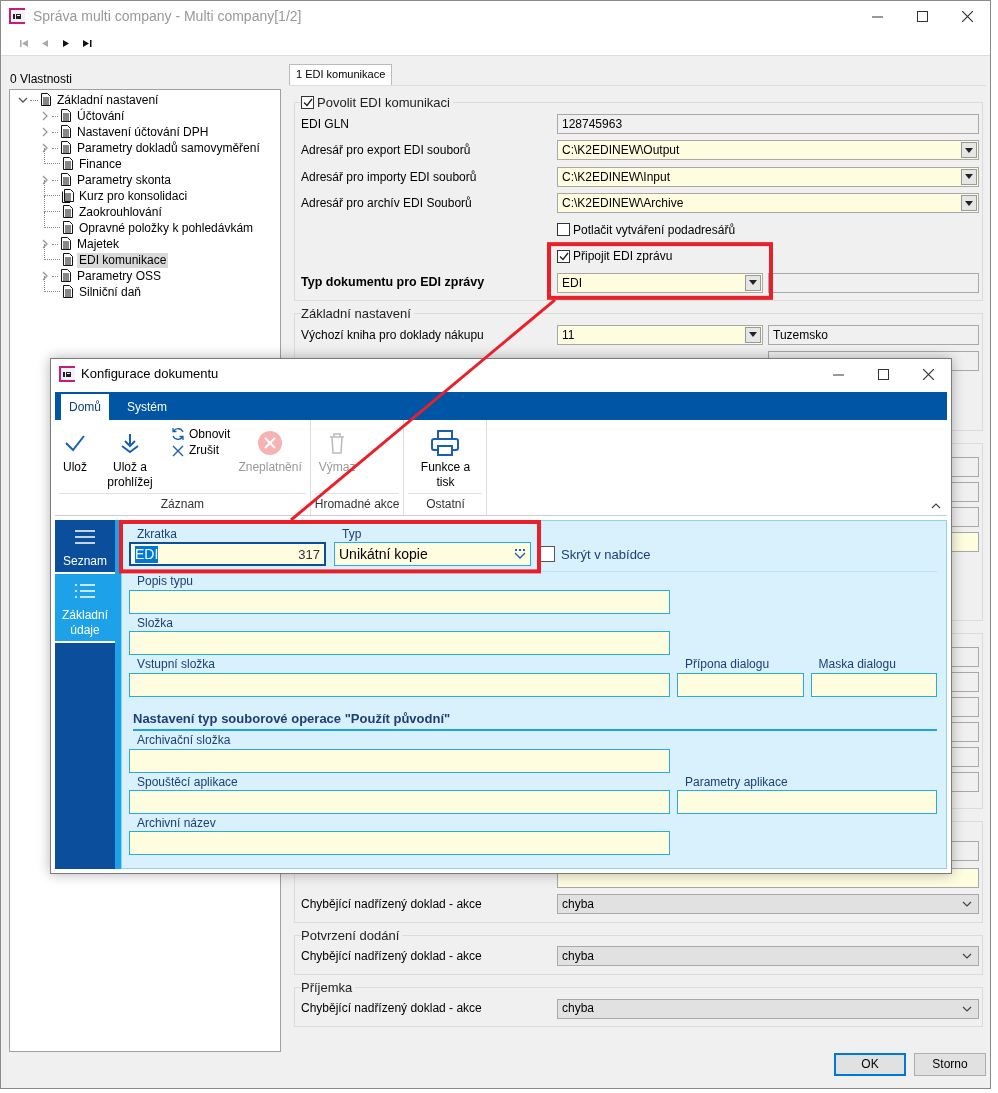  What do you see at coordinates (168, 148) in the screenshot?
I see `tree-item: Parametry dokladů samovyměření` at bounding box center [168, 148].